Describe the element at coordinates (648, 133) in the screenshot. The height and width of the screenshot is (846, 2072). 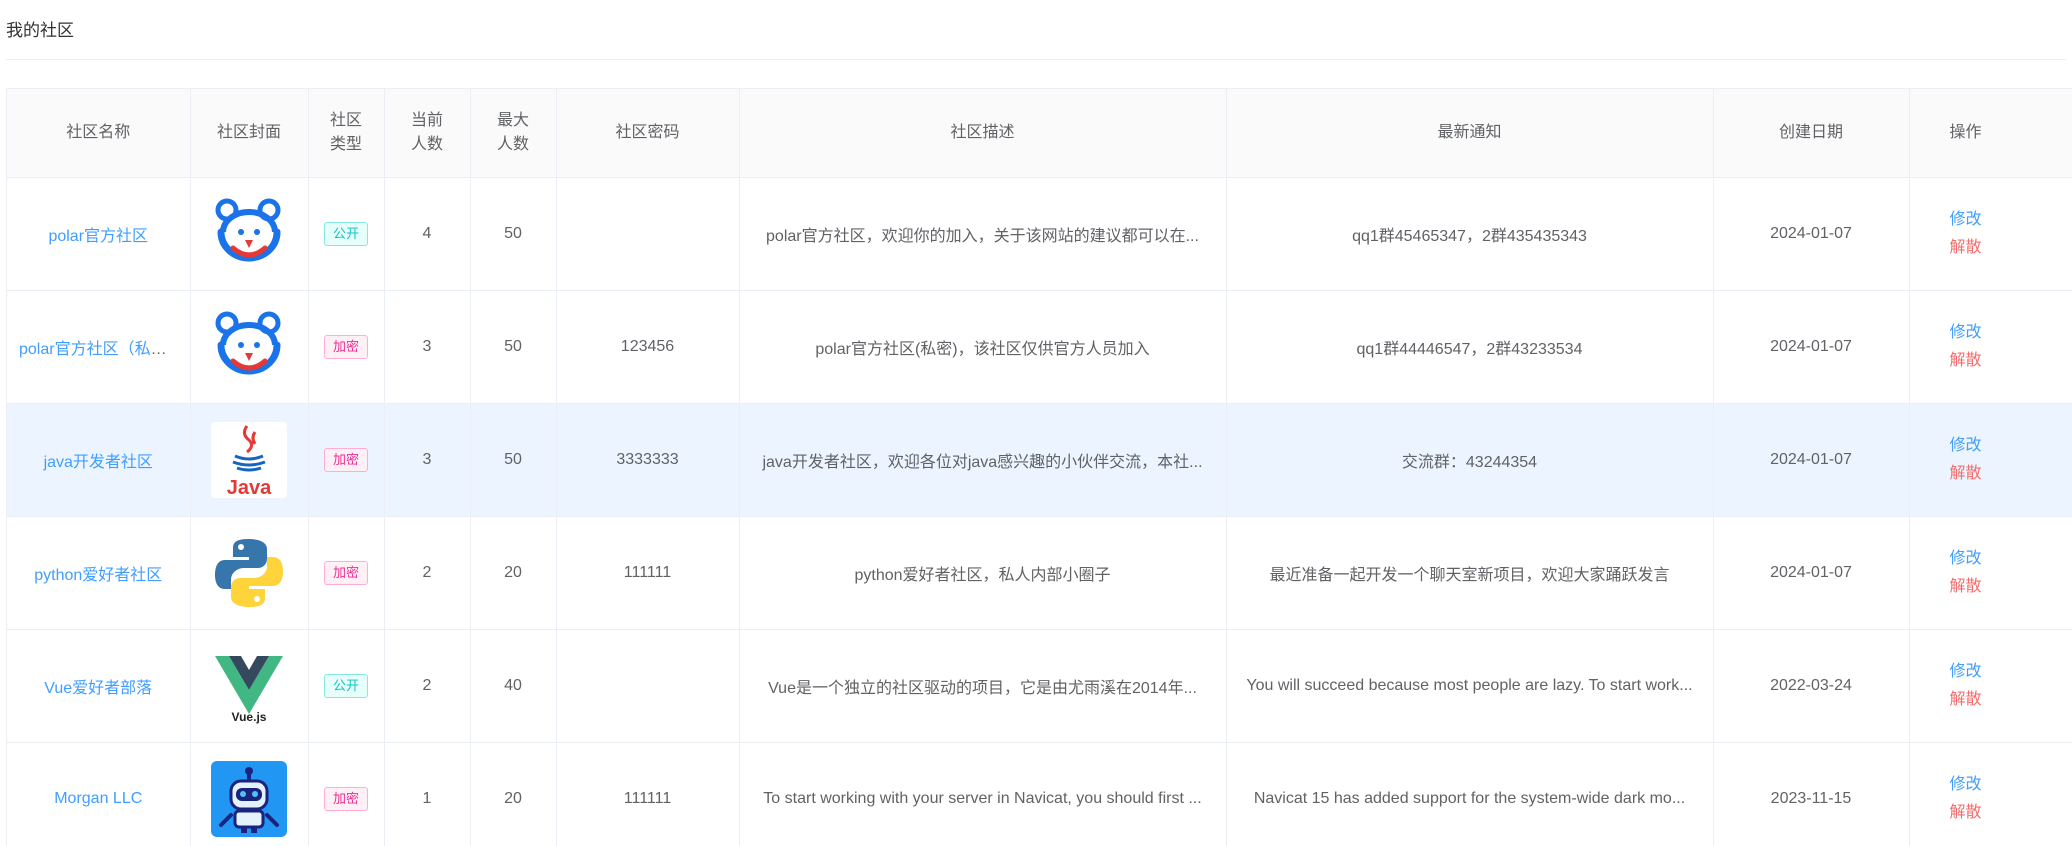
I see `header-password: 社区密码` at that location.